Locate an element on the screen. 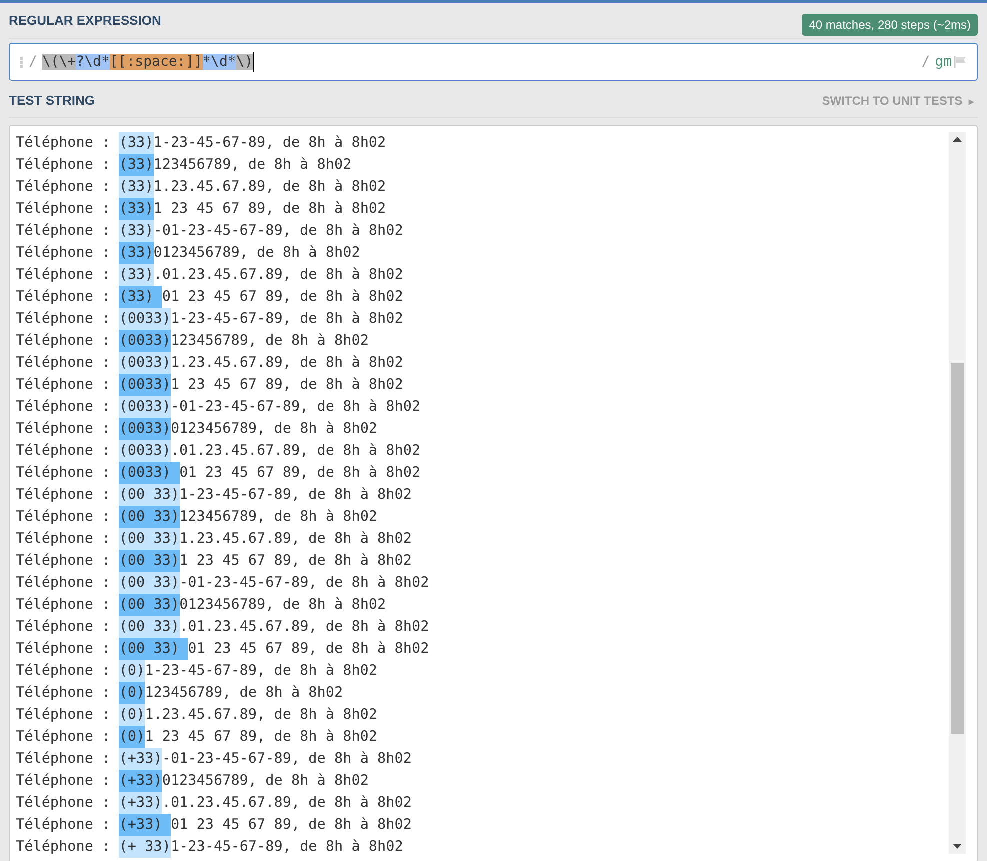 The width and height of the screenshot is (987, 861). test-string-line: Téléphone : (00 33)0123456789, de 8h à 8h02 is located at coordinates (482, 605).